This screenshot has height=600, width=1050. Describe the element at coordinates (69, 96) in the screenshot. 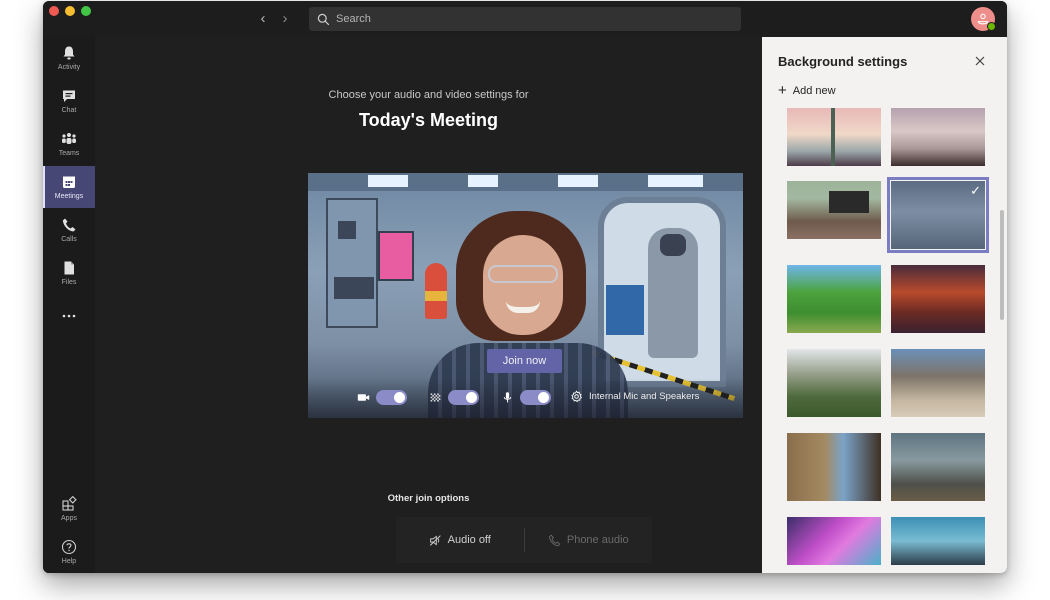

I see `chat-icon` at that location.